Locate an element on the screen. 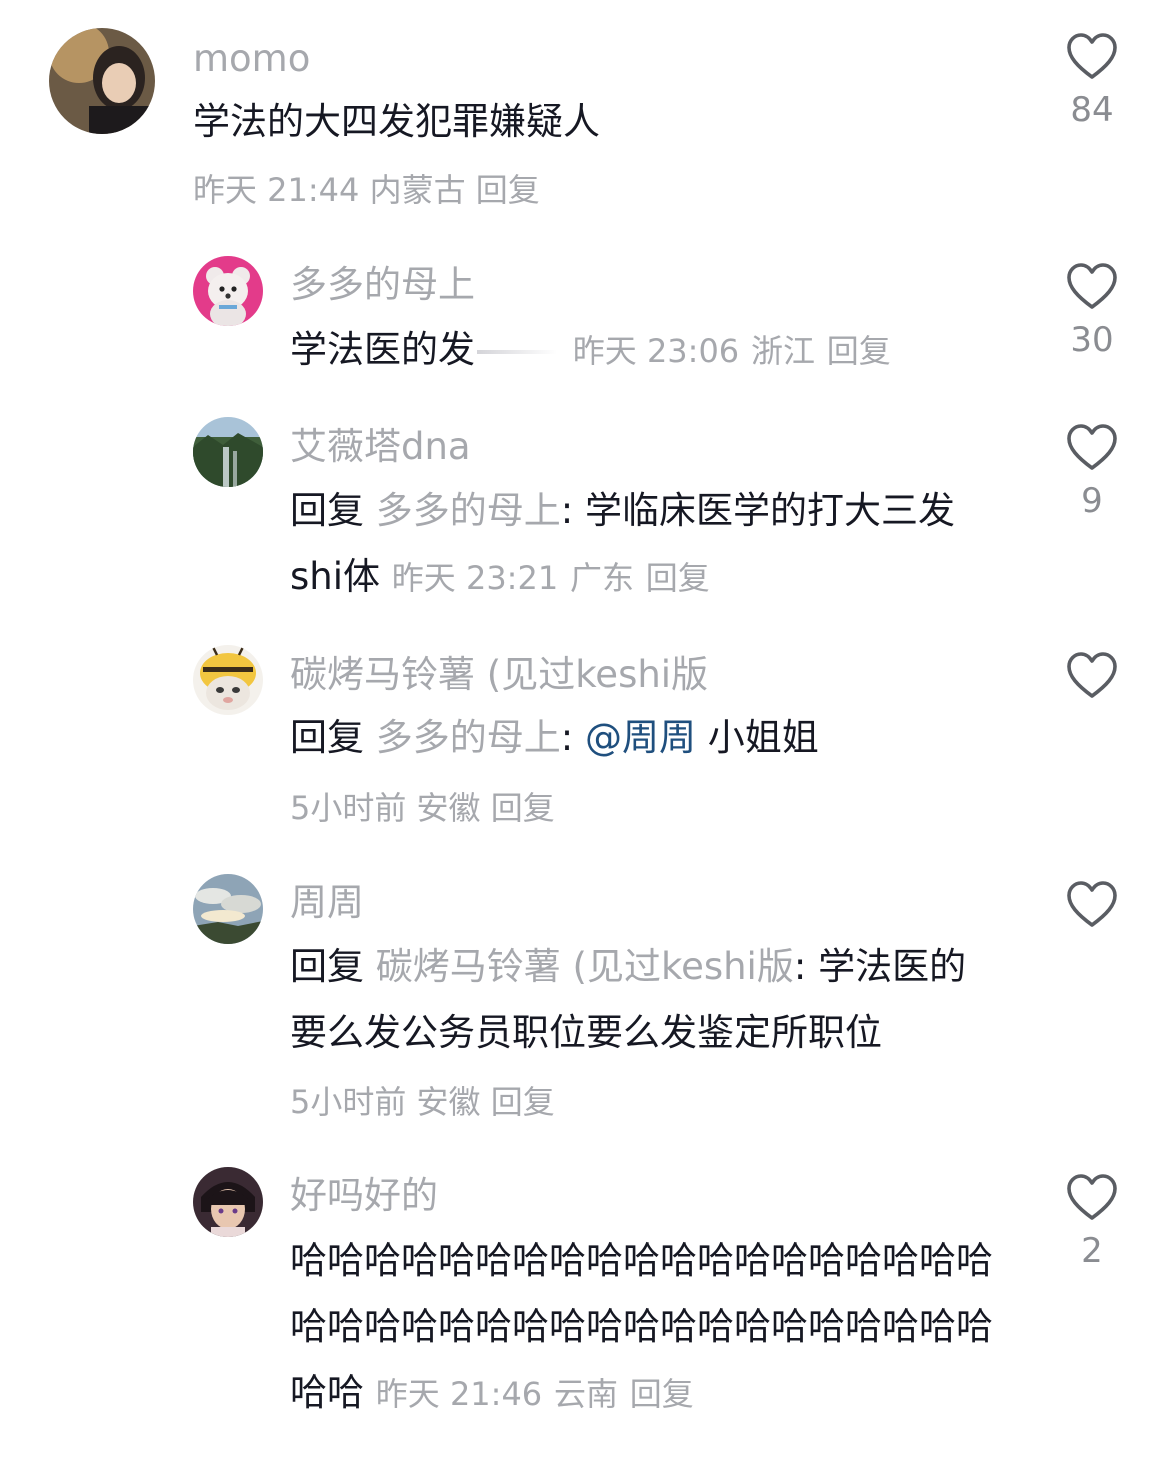 The height and width of the screenshot is (1478, 1170). comment-location: 内蒙古 is located at coordinates (417, 190).